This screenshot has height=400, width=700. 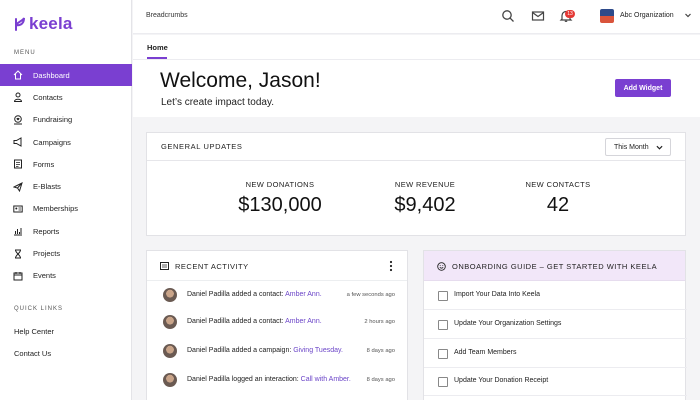 I want to click on onboarding-item-label: Update Your Organization Settings, so click(x=508, y=323).